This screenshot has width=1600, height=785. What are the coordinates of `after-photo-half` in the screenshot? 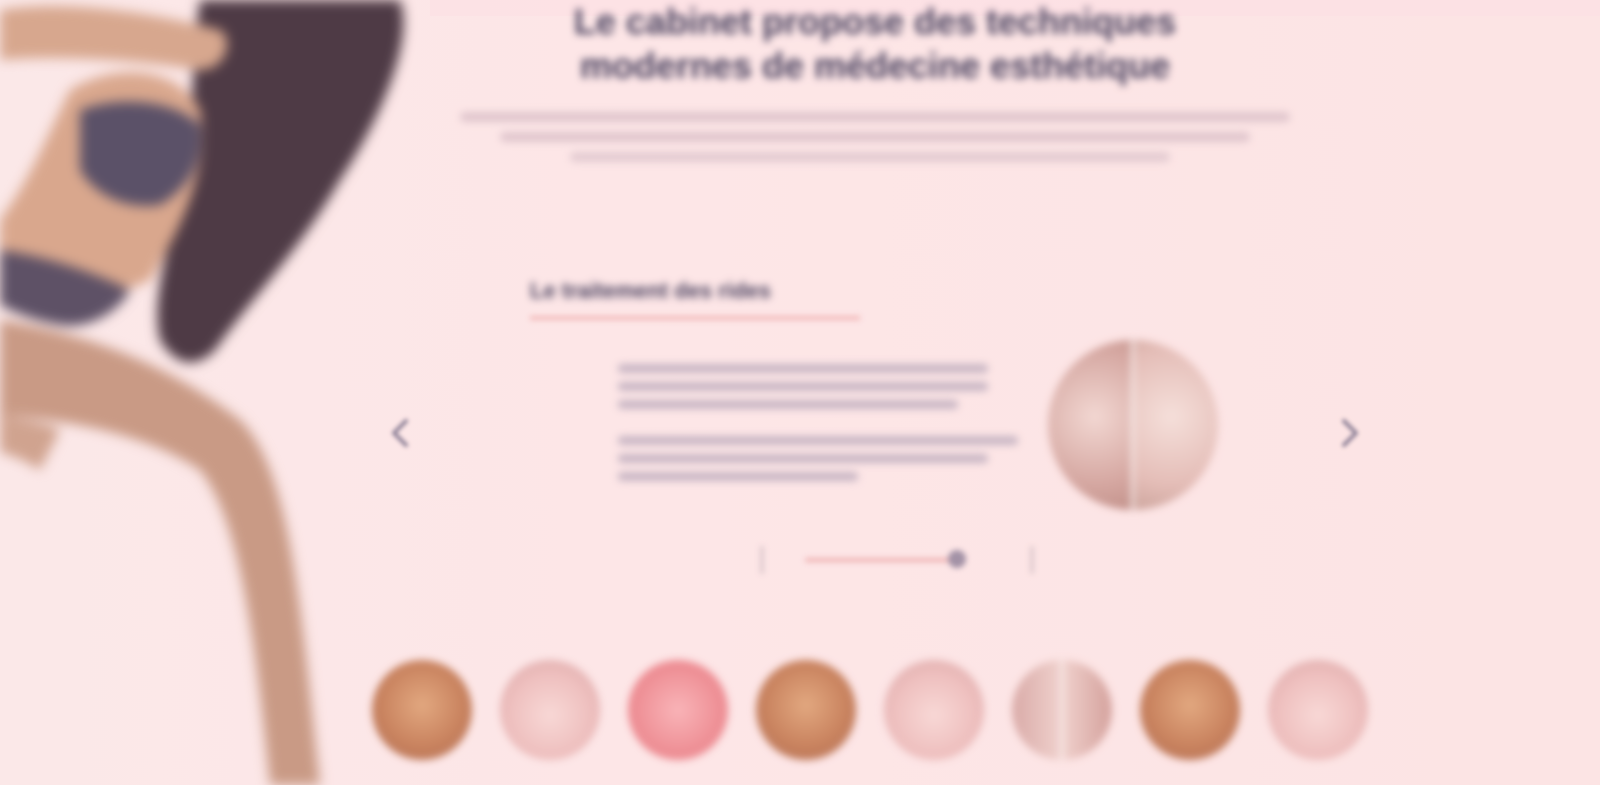 It's located at (1175, 425).